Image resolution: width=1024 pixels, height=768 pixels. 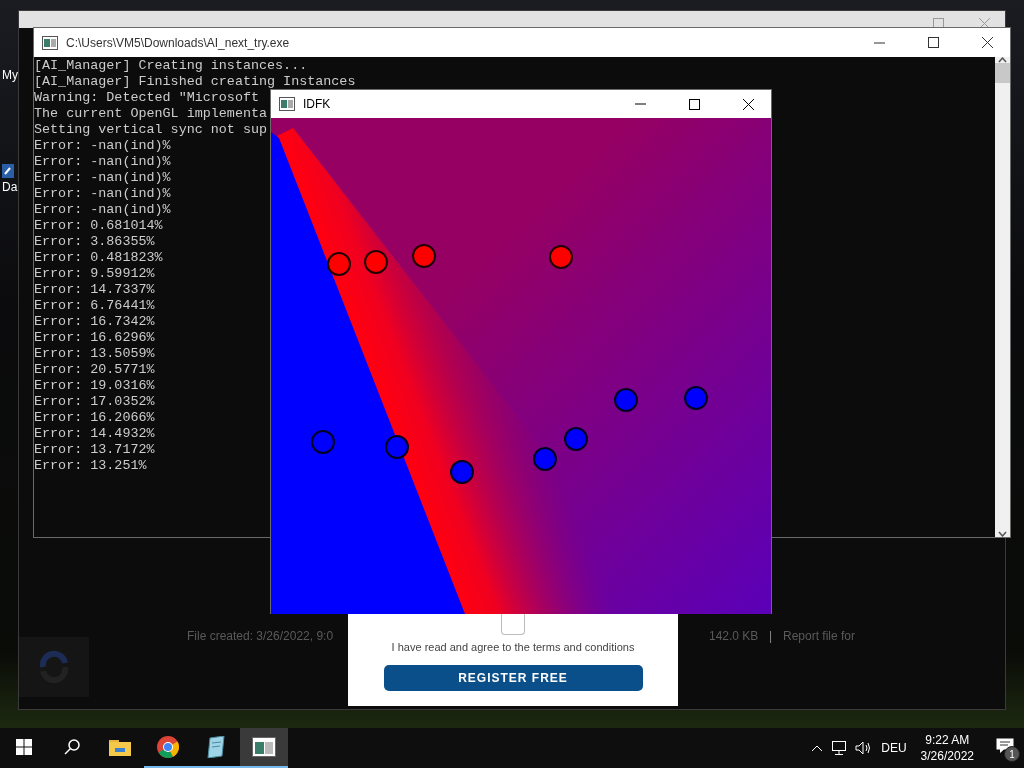 I want to click on clock-time: 9:22 AM, so click(x=947, y=740).